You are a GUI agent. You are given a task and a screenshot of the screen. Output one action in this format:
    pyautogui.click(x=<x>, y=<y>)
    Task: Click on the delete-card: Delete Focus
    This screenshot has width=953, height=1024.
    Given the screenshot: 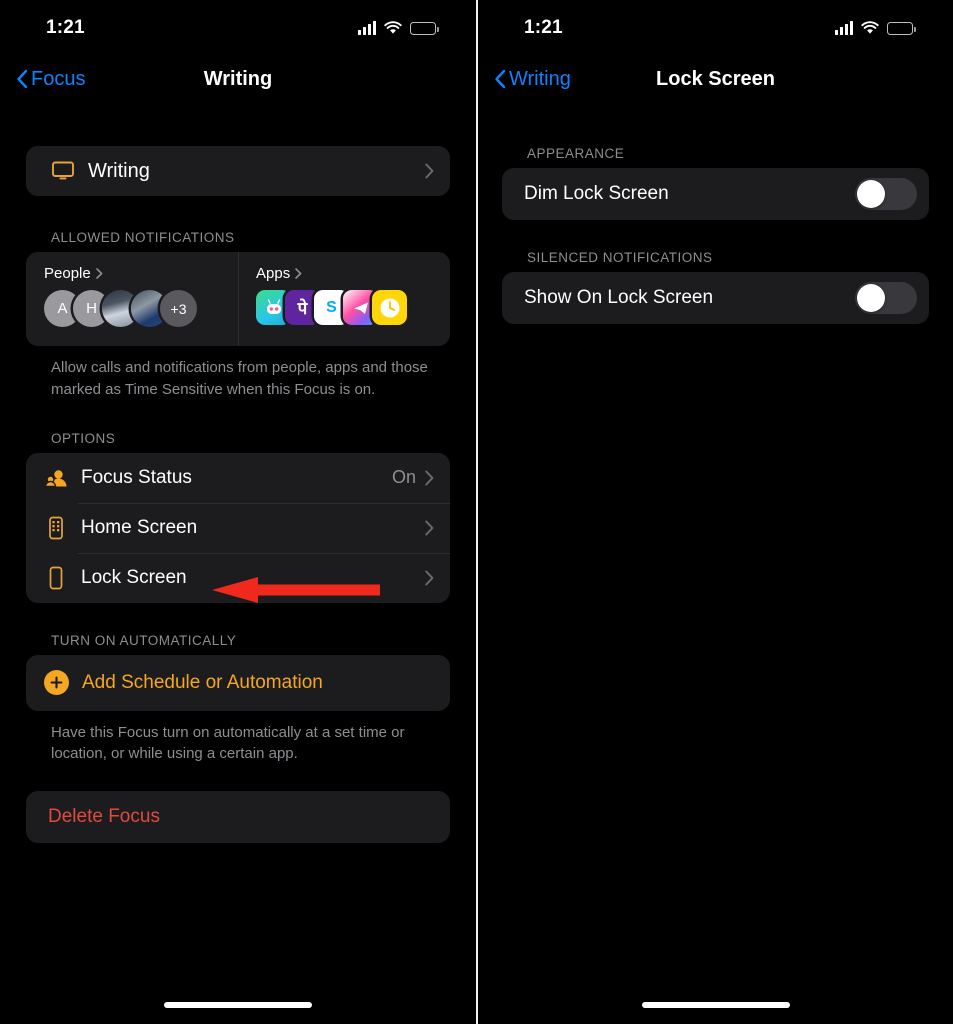 What is the action you would take?
    pyautogui.click(x=238, y=817)
    